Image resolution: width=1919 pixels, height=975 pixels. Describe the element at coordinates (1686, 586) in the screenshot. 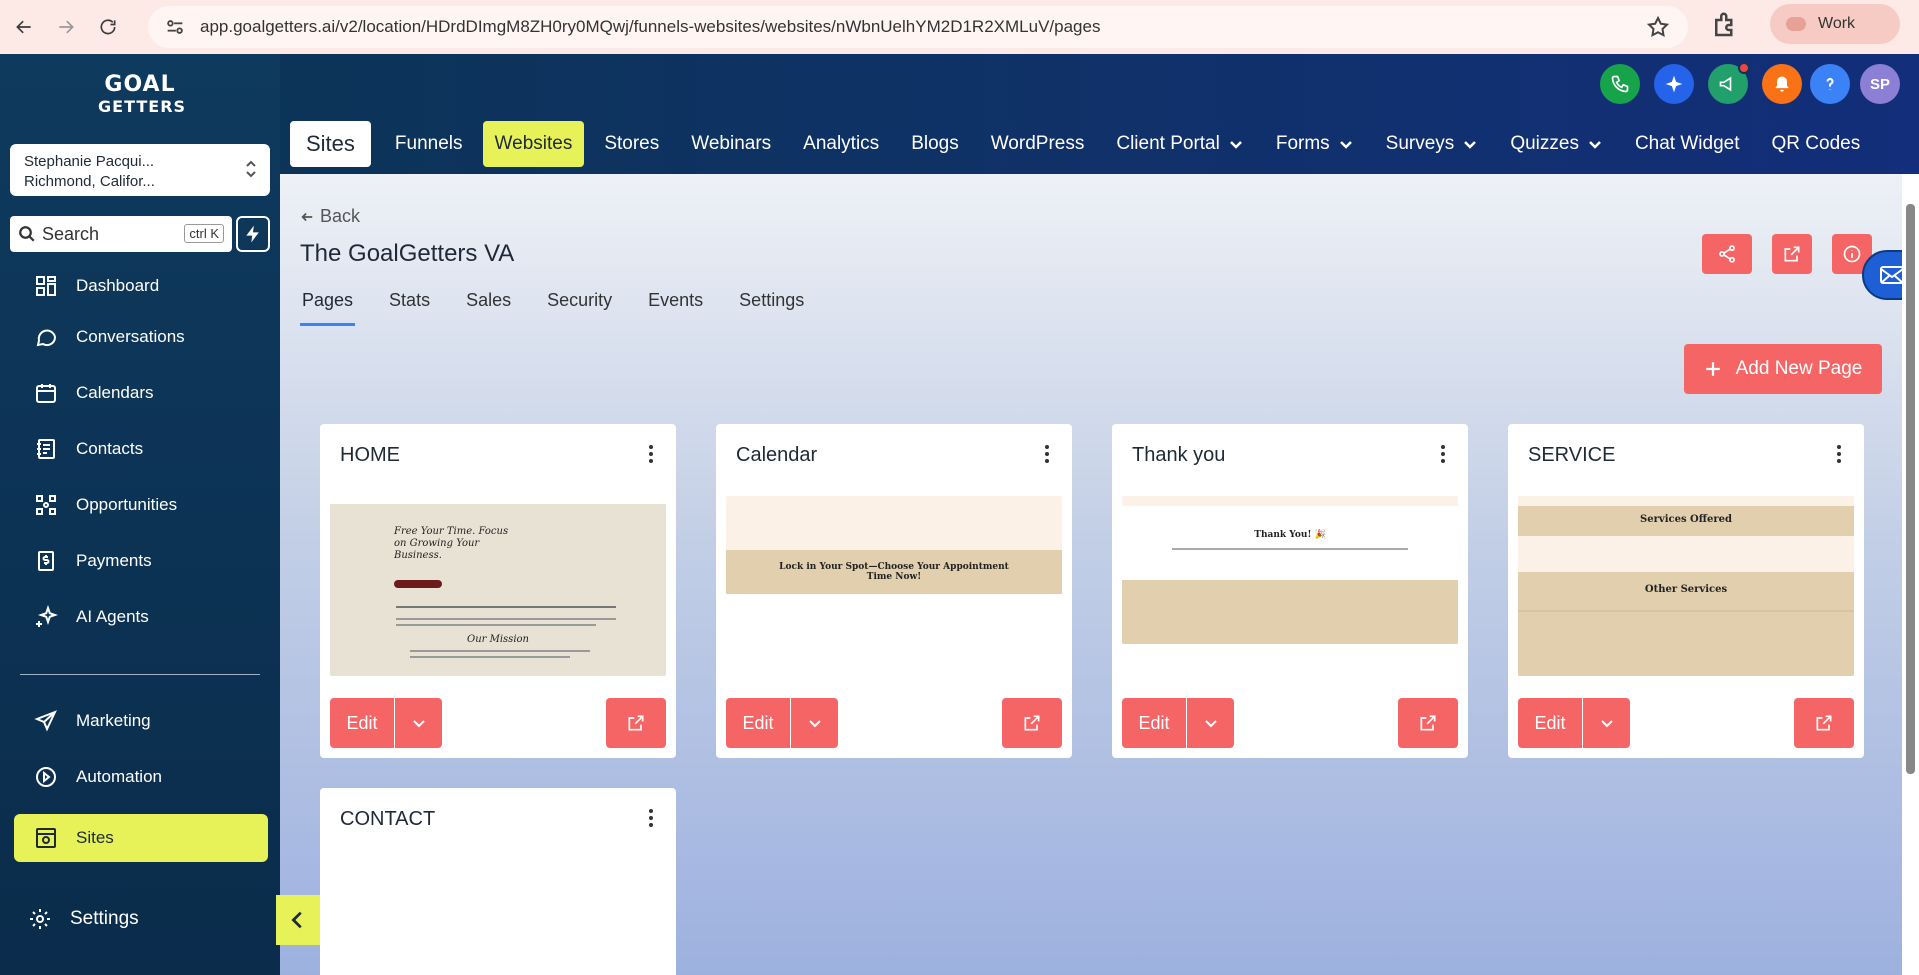

I see `page-thumbnail: Services Offered Other Services` at that location.